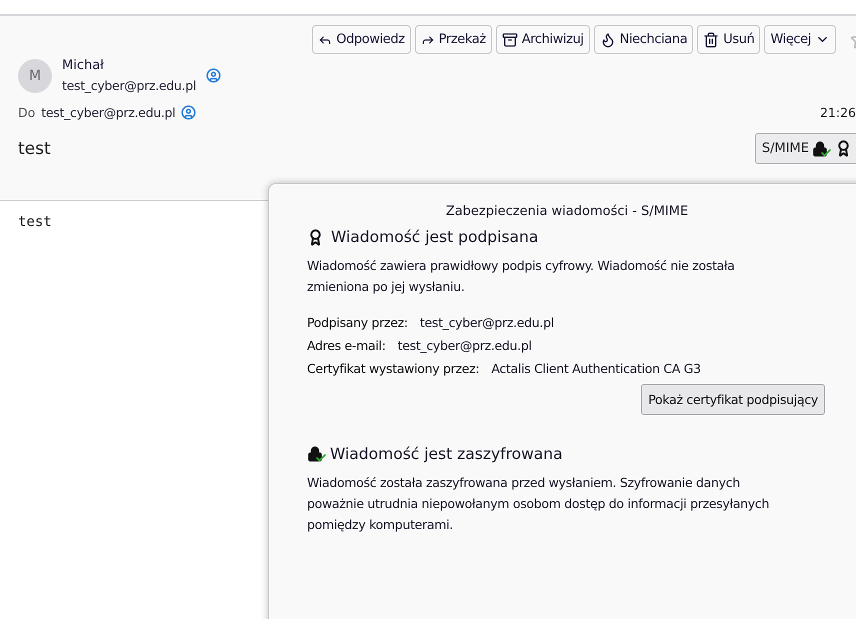  Describe the element at coordinates (521, 276) in the screenshot. I see `section-description: Wiadomość zawiera prawidłowy podpis cyfrowy. Wiadomość nie została zmieniona po jej wysłaniu.` at that location.